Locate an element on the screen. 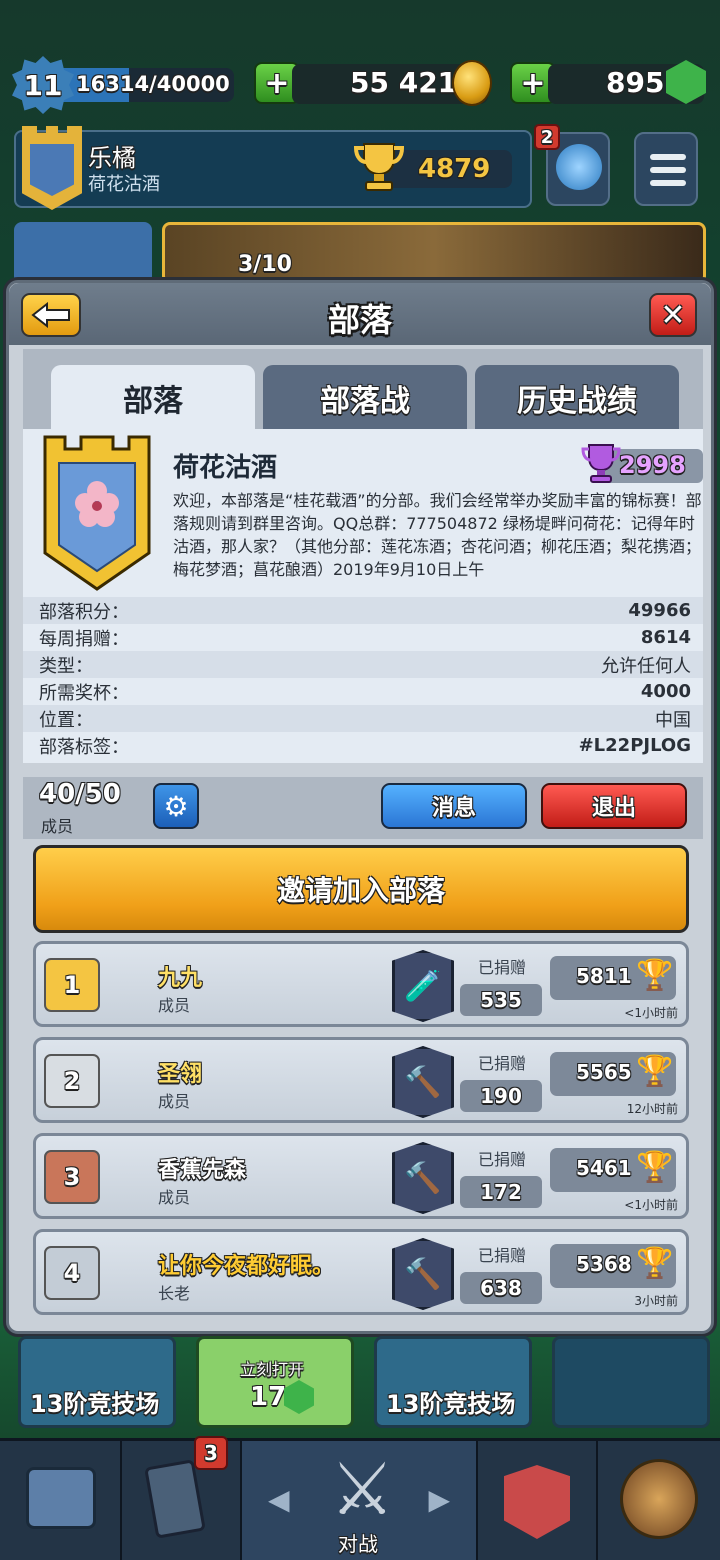  chest-slot-empty is located at coordinates (631, 1382).